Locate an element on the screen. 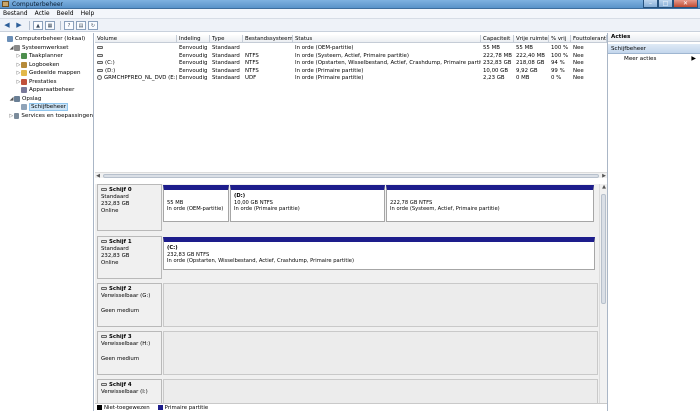 The height and width of the screenshot is (411, 700). disk-name: Schijf 0 is located at coordinates (120, 190).